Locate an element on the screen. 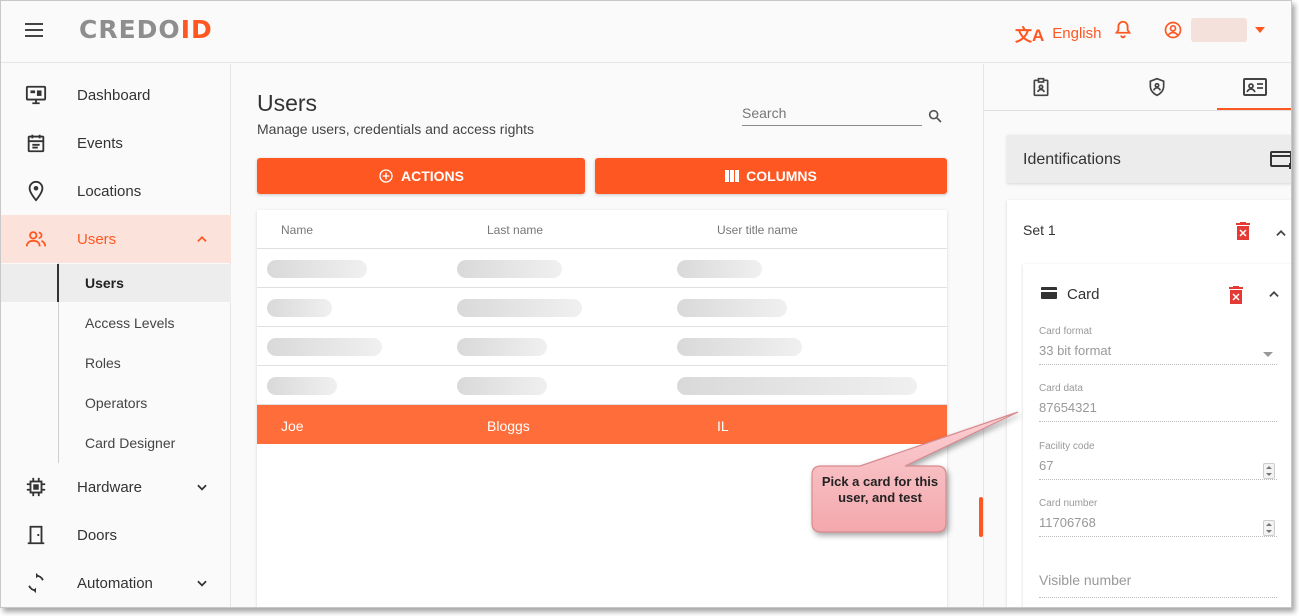 Image resolution: width=1299 pixels, height=616 pixels. dropdown-caret-icon is located at coordinates (1268, 354).